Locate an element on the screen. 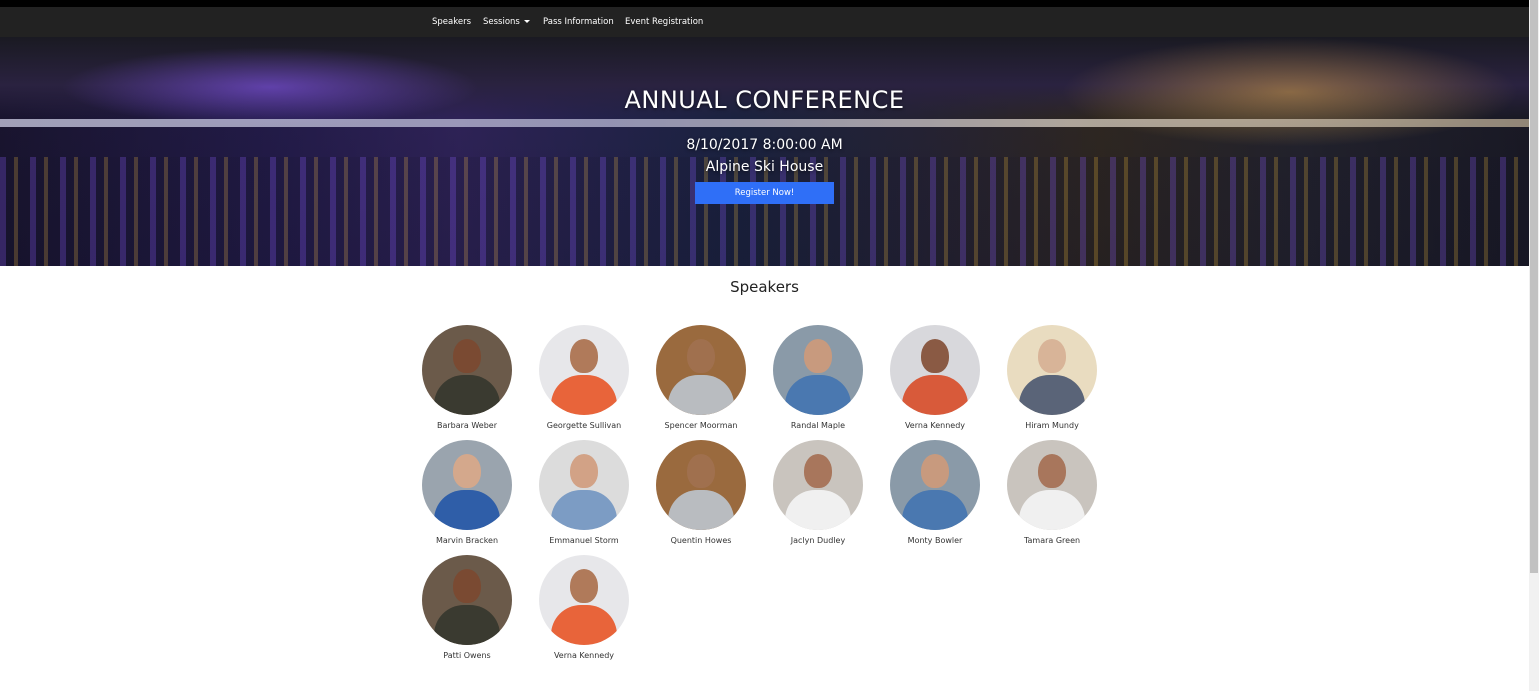  speaker-card: Marvin Bracken is located at coordinates (467, 492).